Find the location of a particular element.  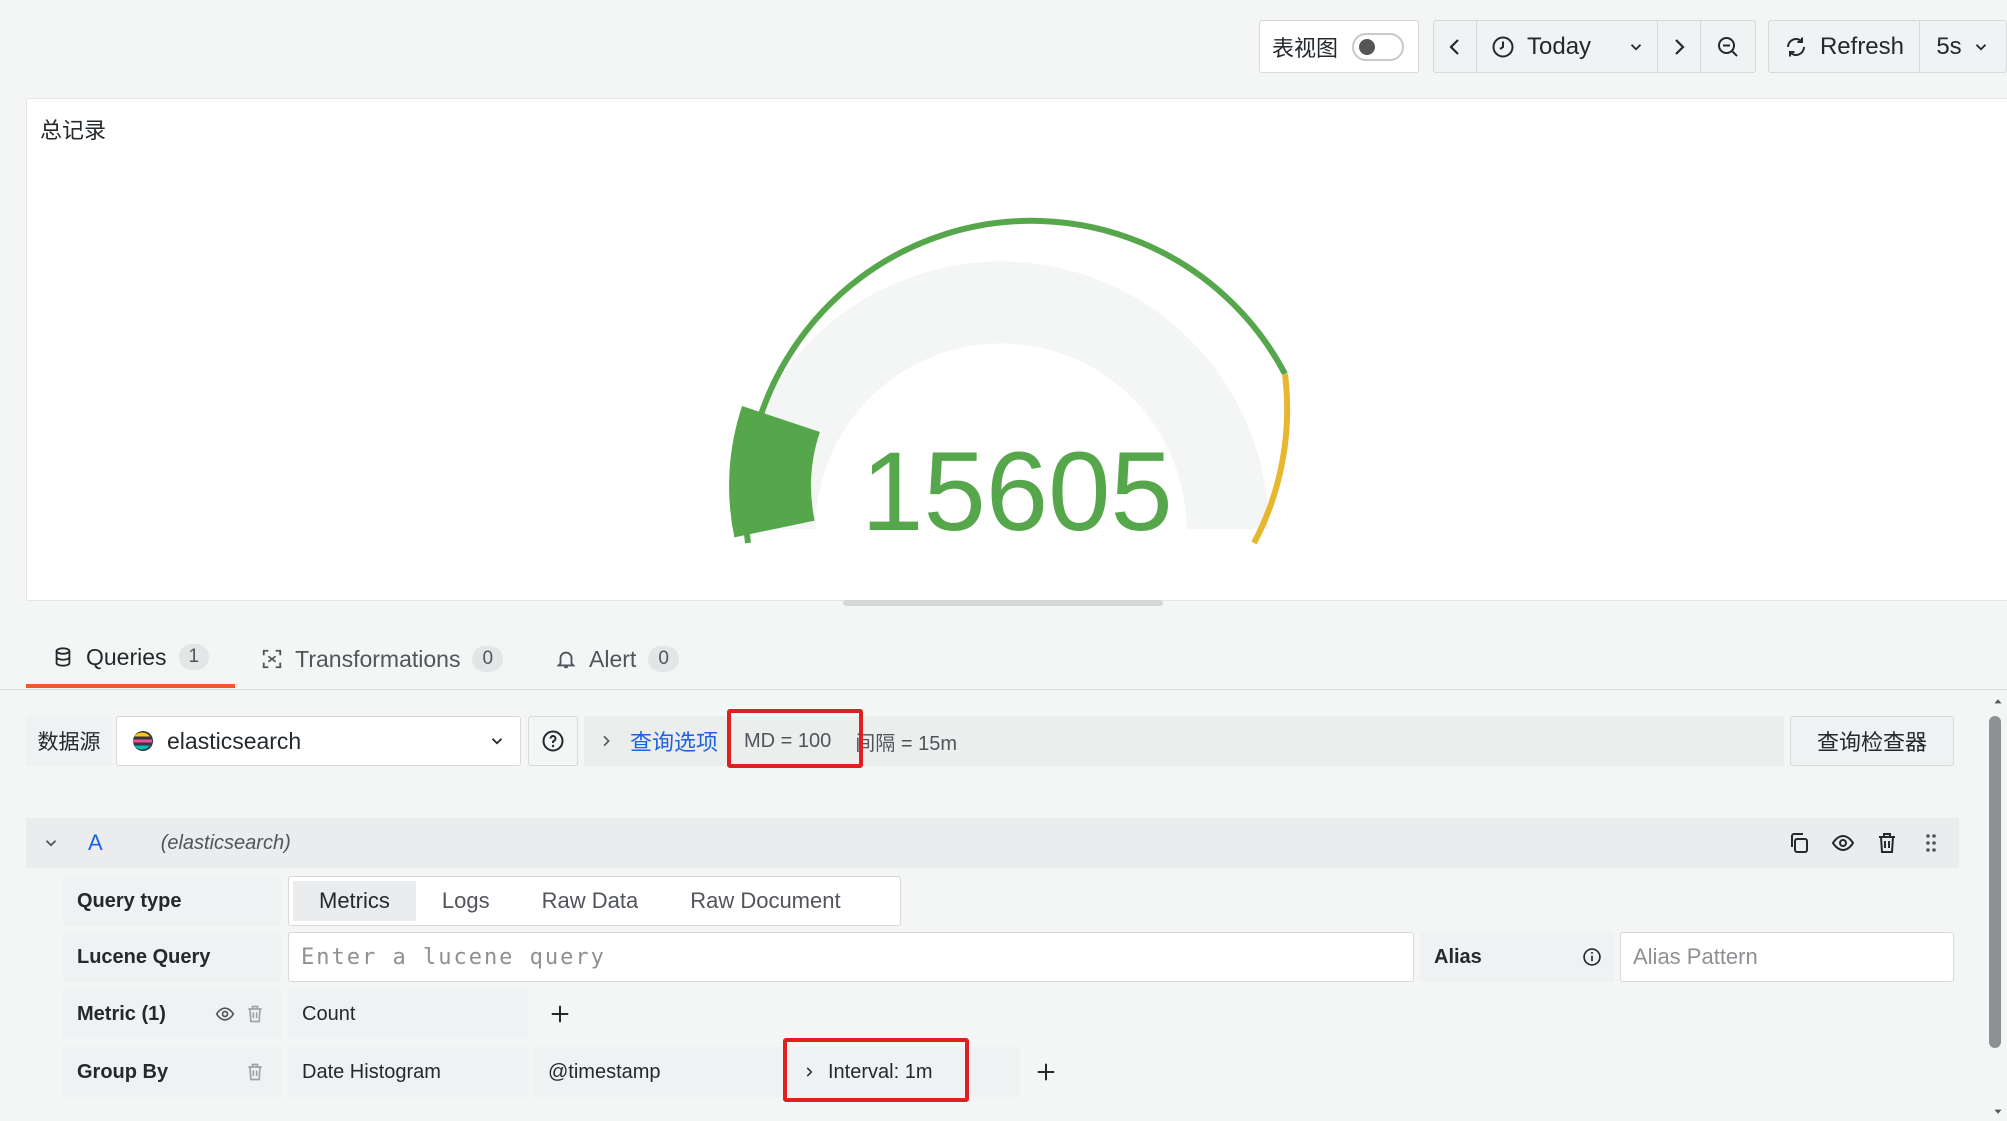

table-view-label: 表视图 is located at coordinates (1305, 48).